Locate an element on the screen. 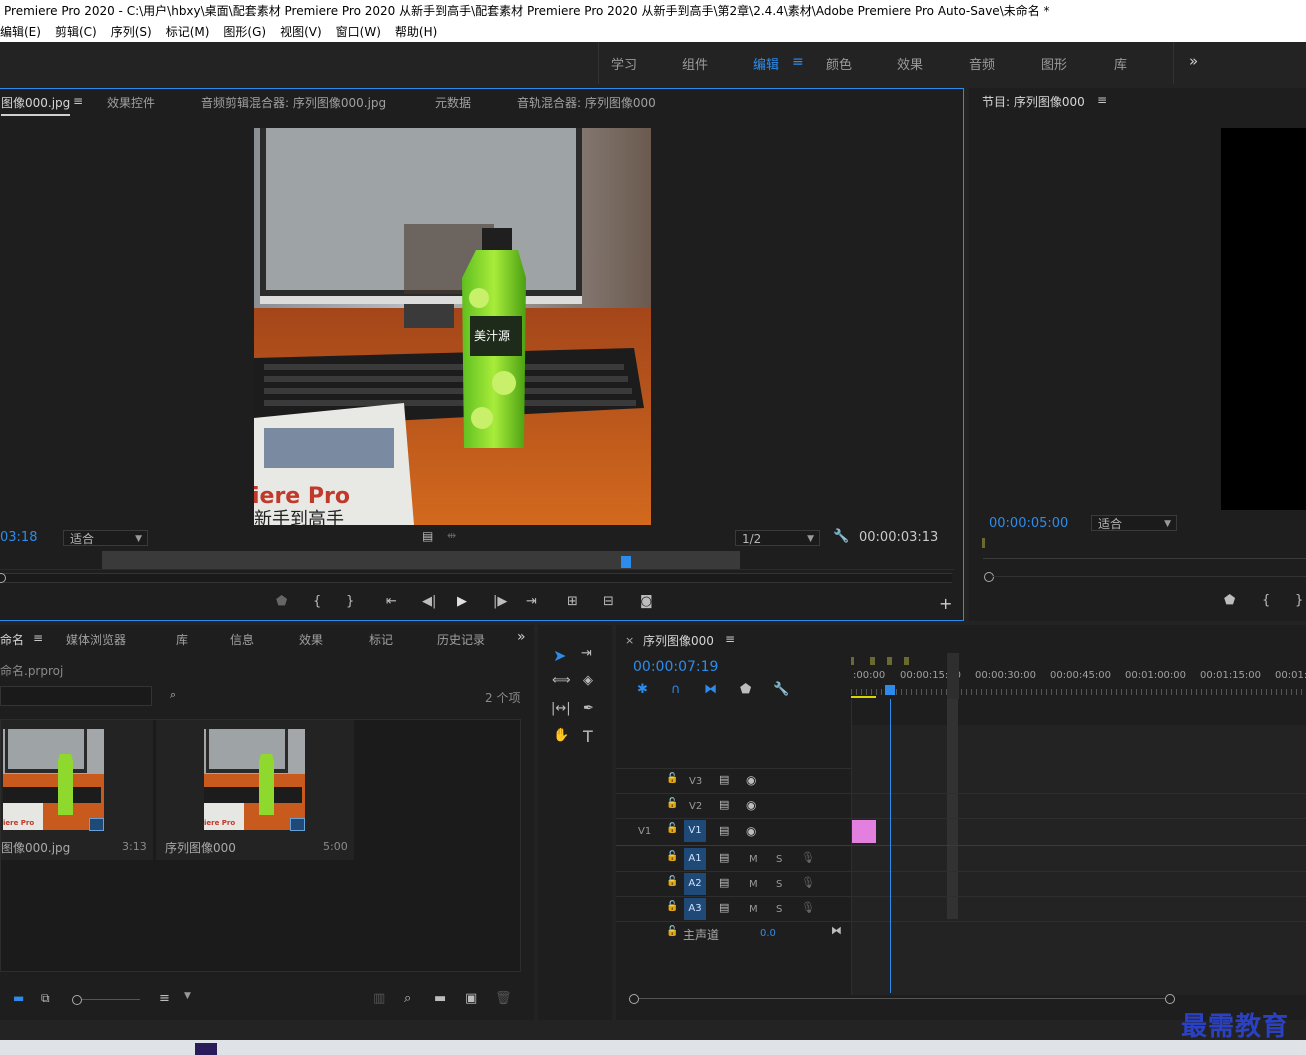  program-playhead-timecode: 00:00:05:00 is located at coordinates (1028, 523).